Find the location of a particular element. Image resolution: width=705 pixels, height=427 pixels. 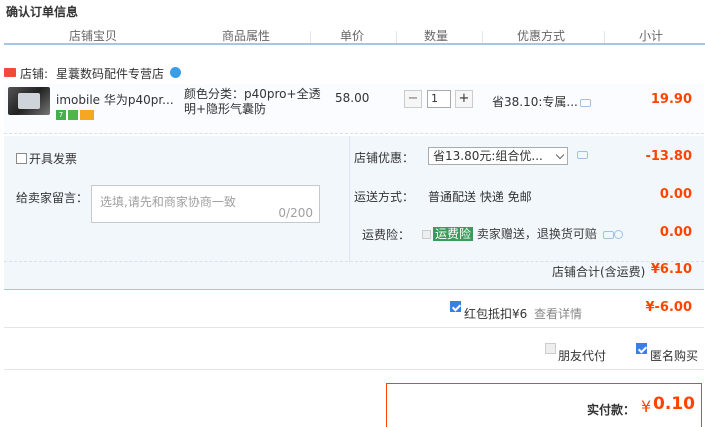

shop-discount-label: 店铺优惠： is located at coordinates (384, 158).